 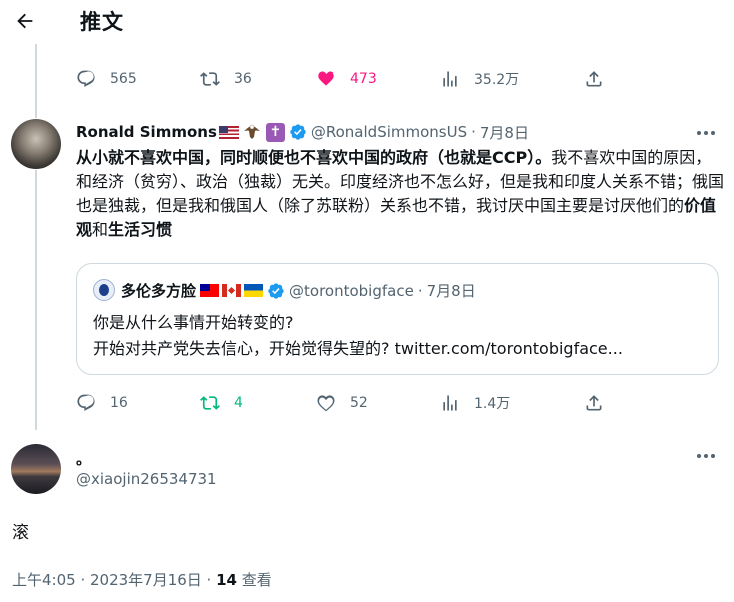 What do you see at coordinates (314, 157) in the screenshot?
I see `tweet-text-bold: 从小就不喜欢中国，同时顺便也不喜欢中国的政府（也就是CCP）。` at bounding box center [314, 157].